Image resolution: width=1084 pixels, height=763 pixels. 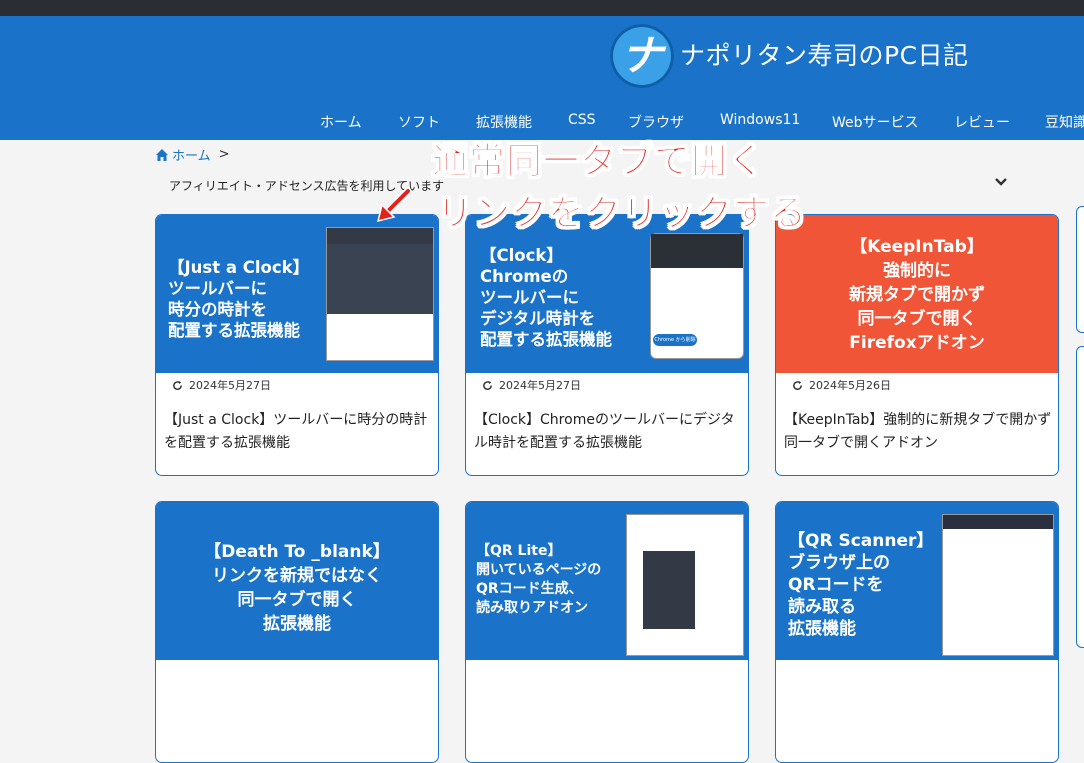 I want to click on chevron-down-icon, so click(x=1001, y=182).